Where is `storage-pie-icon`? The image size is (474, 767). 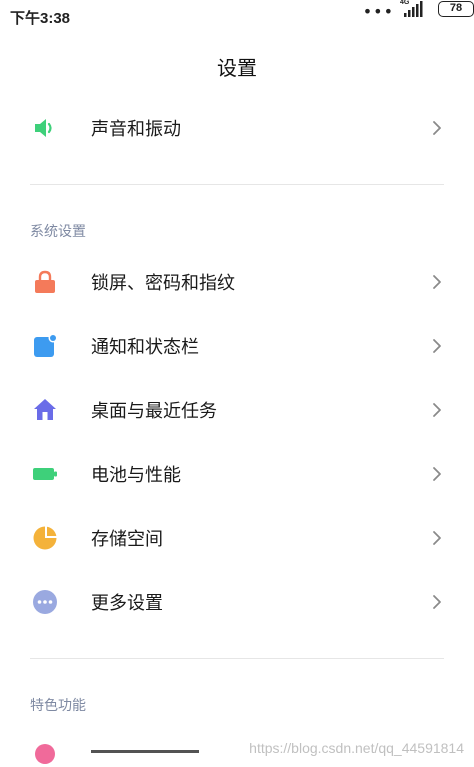 storage-pie-icon is located at coordinates (45, 538).